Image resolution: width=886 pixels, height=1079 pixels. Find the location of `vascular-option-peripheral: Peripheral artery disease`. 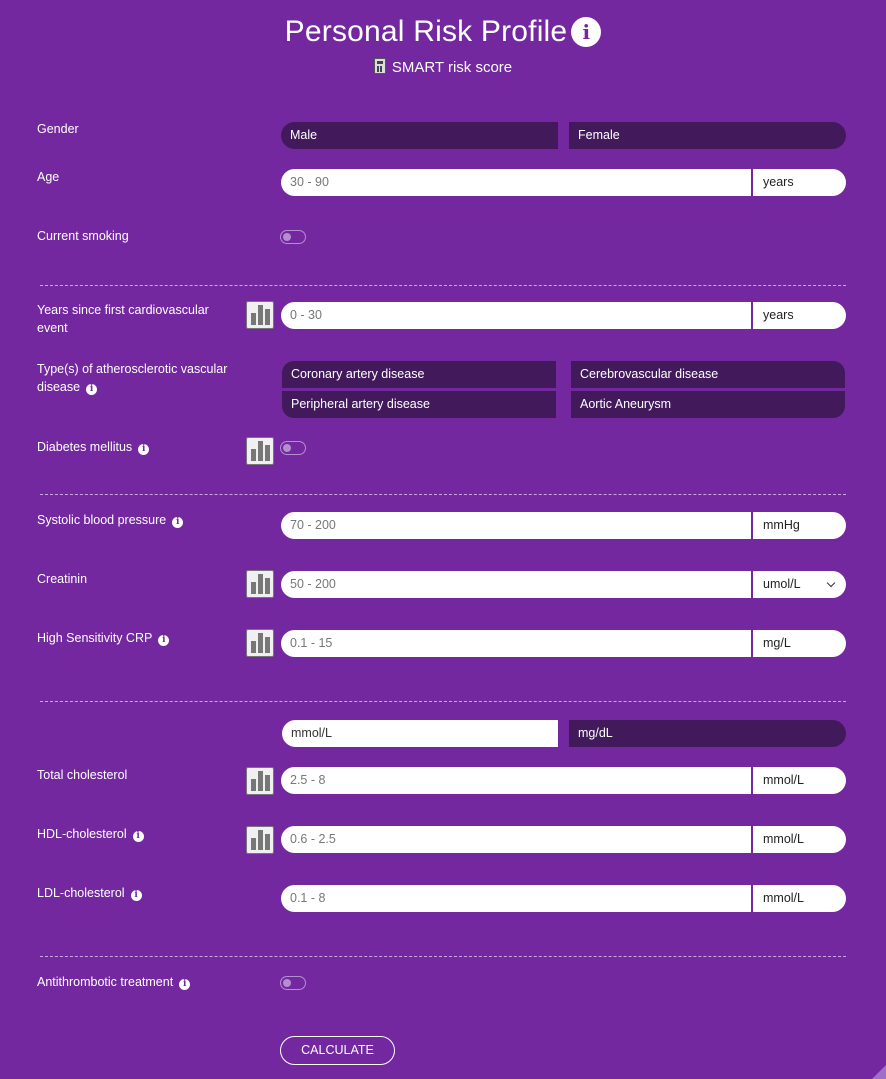

vascular-option-peripheral: Peripheral artery disease is located at coordinates (419, 404).